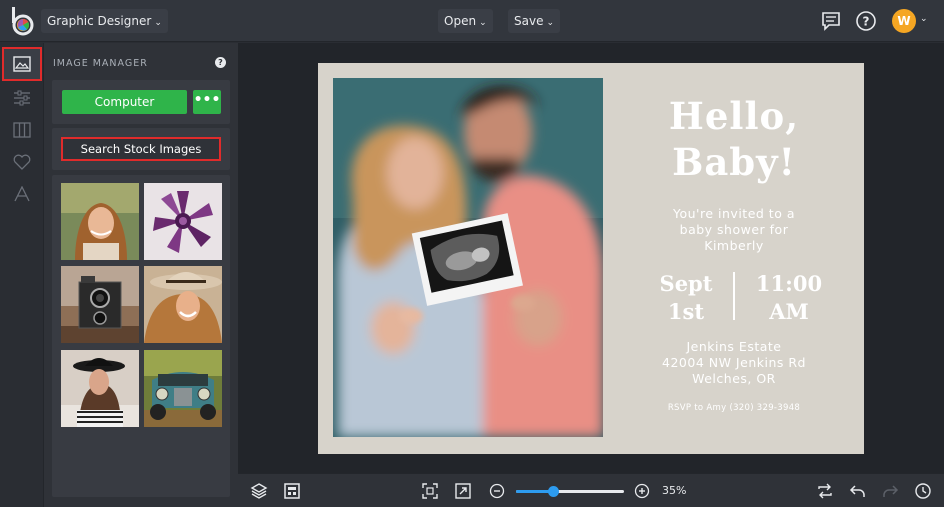 The height and width of the screenshot is (507, 944). What do you see at coordinates (460, 21) in the screenshot?
I see `open-label: Open` at bounding box center [460, 21].